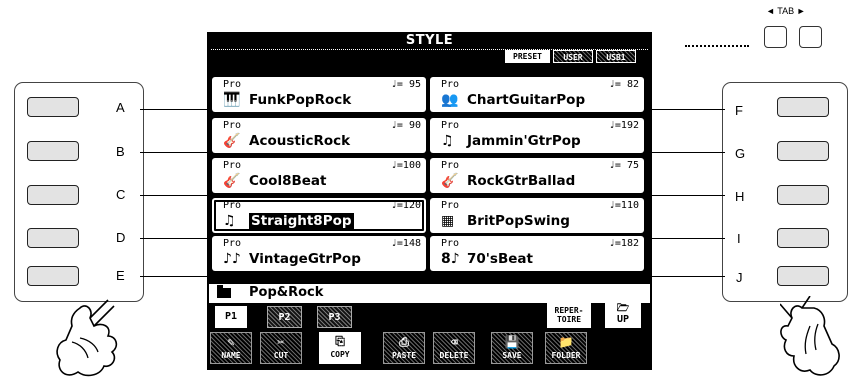  I want to click on style-name: 🎸 AcousticRock, so click(286, 141).